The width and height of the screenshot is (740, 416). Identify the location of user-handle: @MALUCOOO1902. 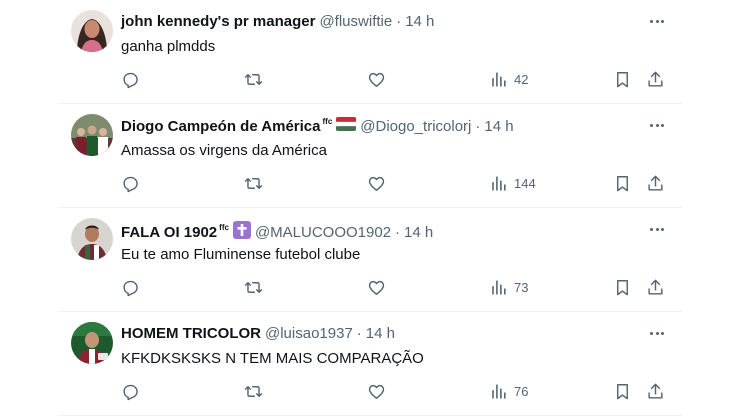
(323, 233).